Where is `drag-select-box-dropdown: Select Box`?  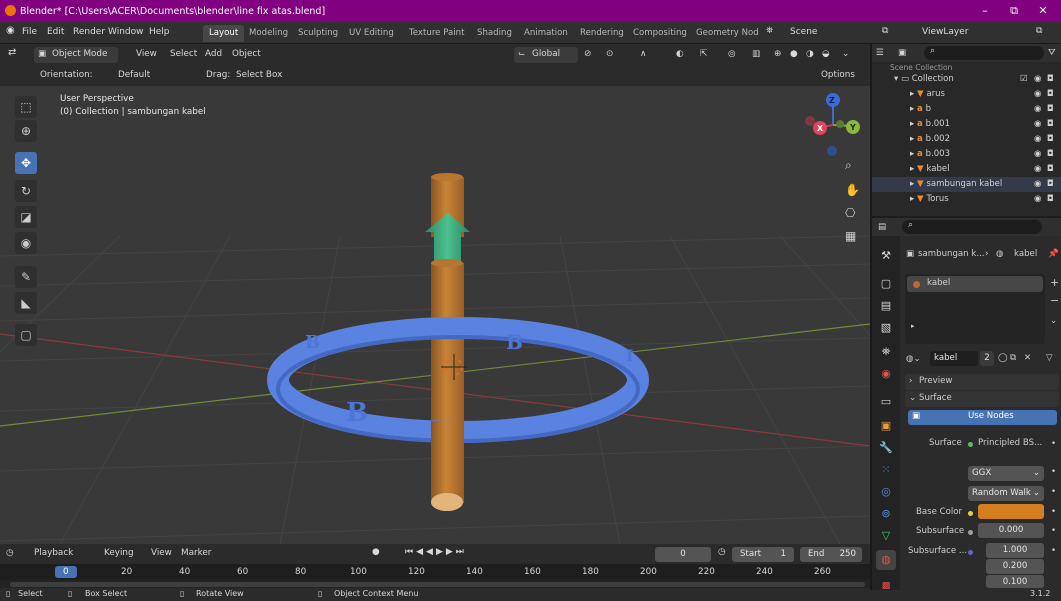 drag-select-box-dropdown: Select Box is located at coordinates (259, 75).